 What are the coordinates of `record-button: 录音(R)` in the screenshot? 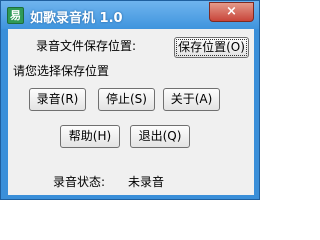 It's located at (57, 99).